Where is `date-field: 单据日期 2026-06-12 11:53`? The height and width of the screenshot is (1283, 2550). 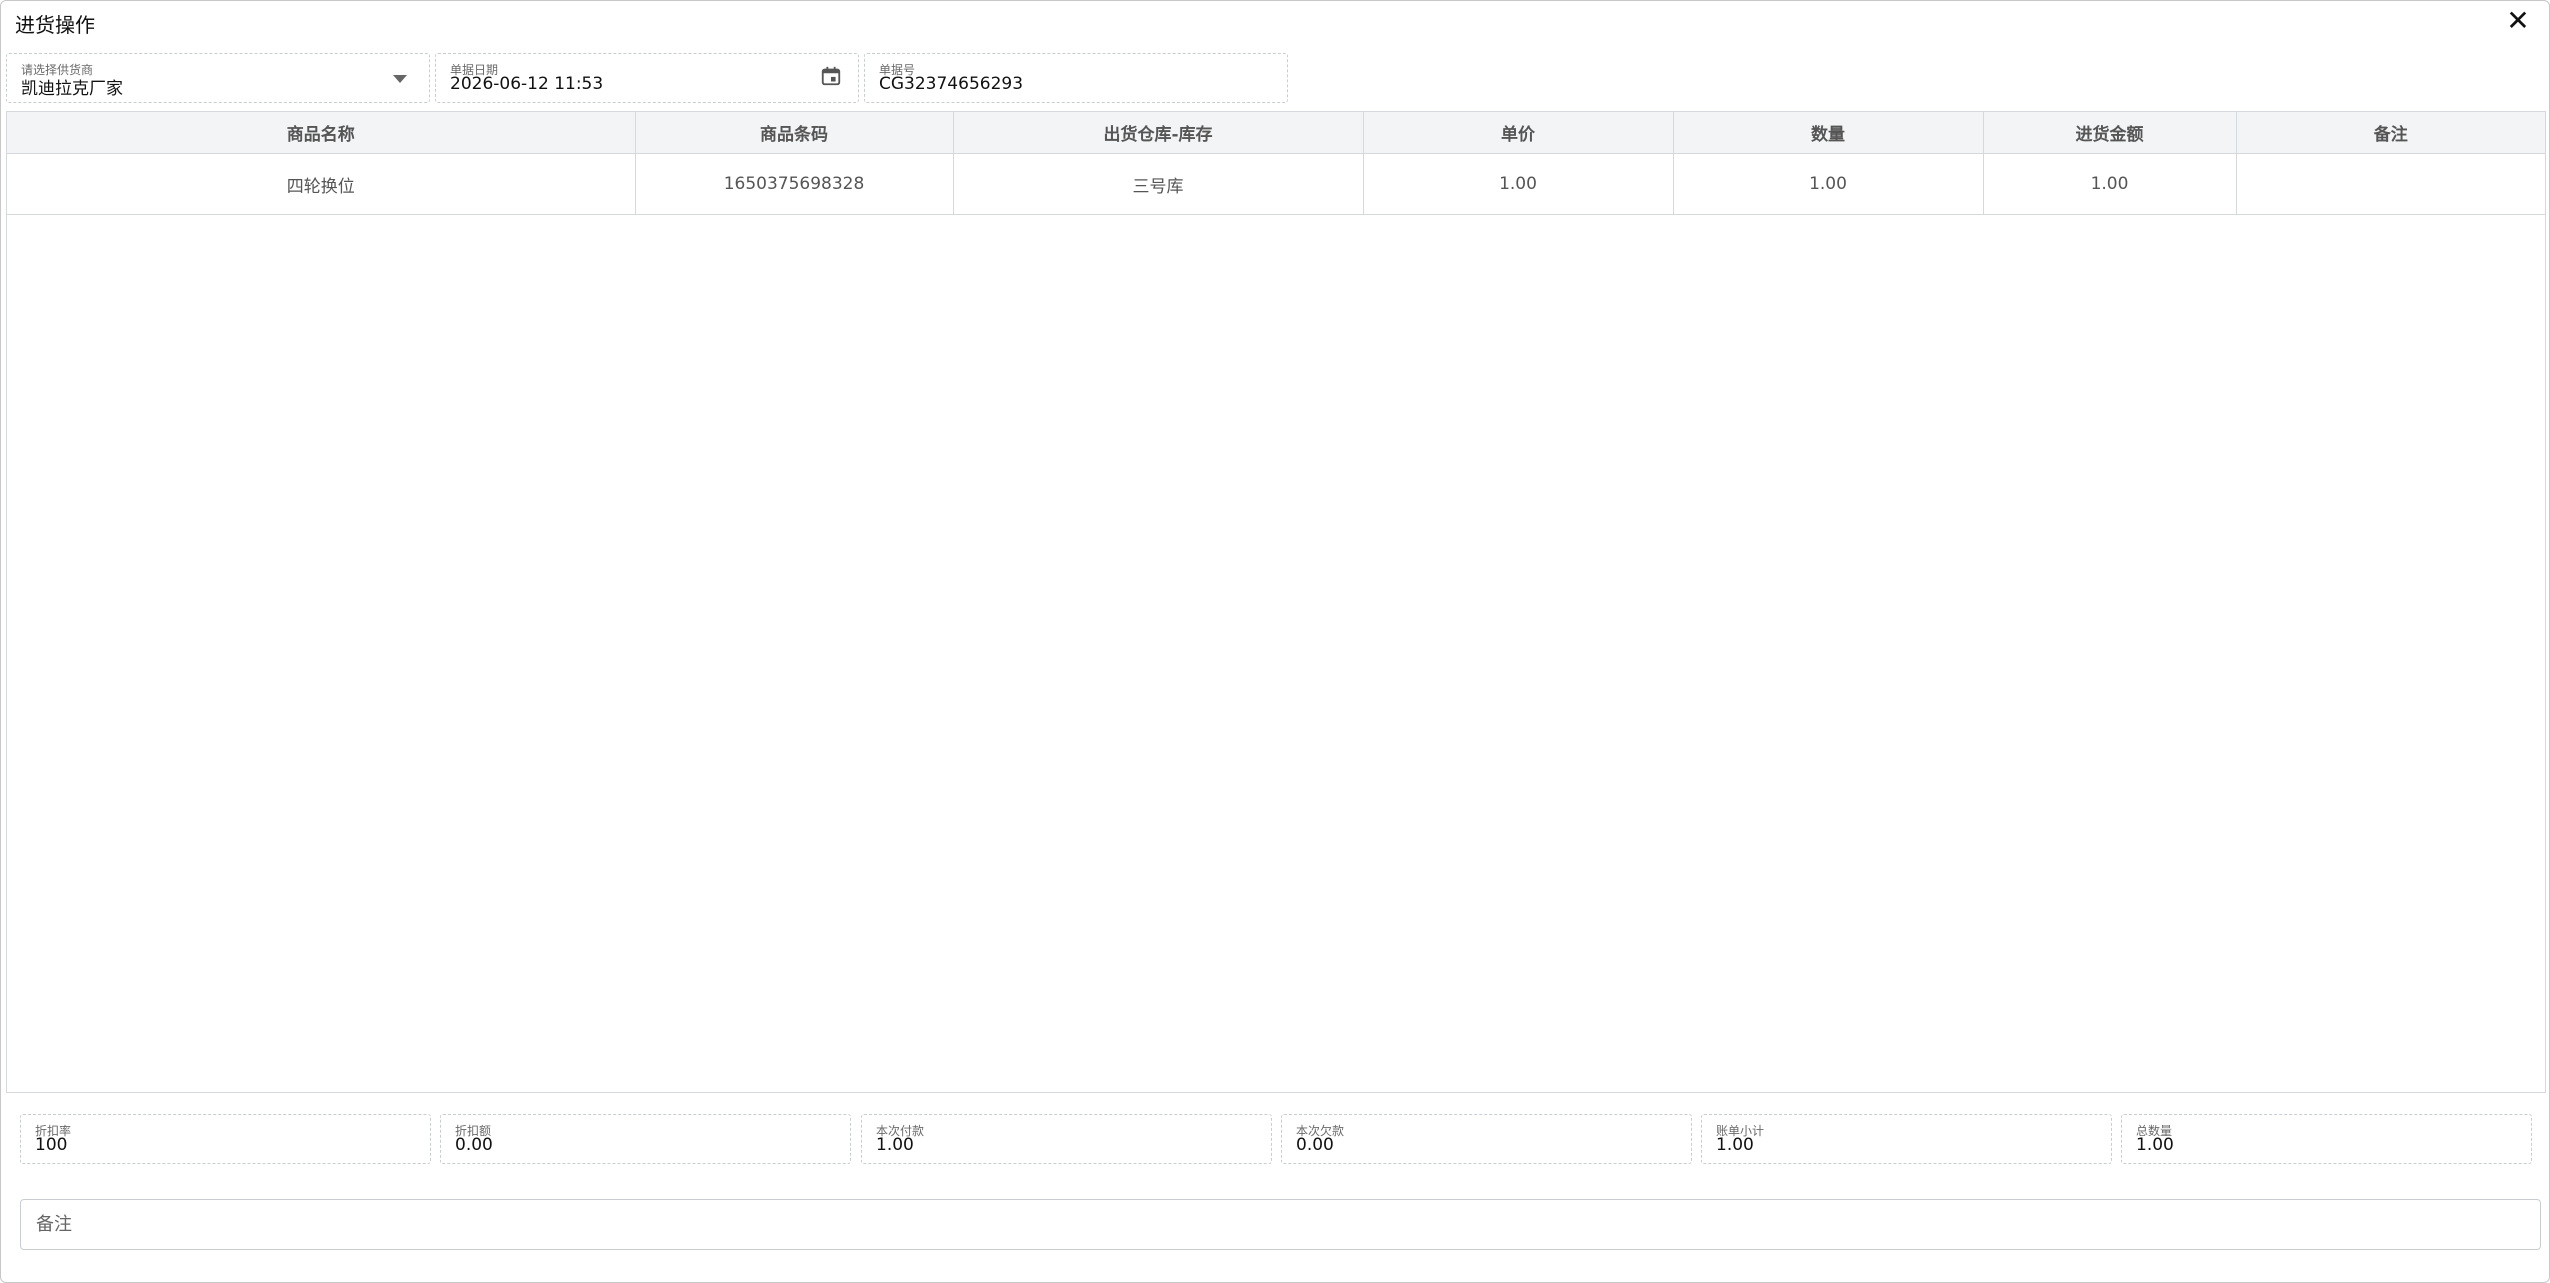
date-field: 单据日期 2026-06-12 11:53 is located at coordinates (647, 78).